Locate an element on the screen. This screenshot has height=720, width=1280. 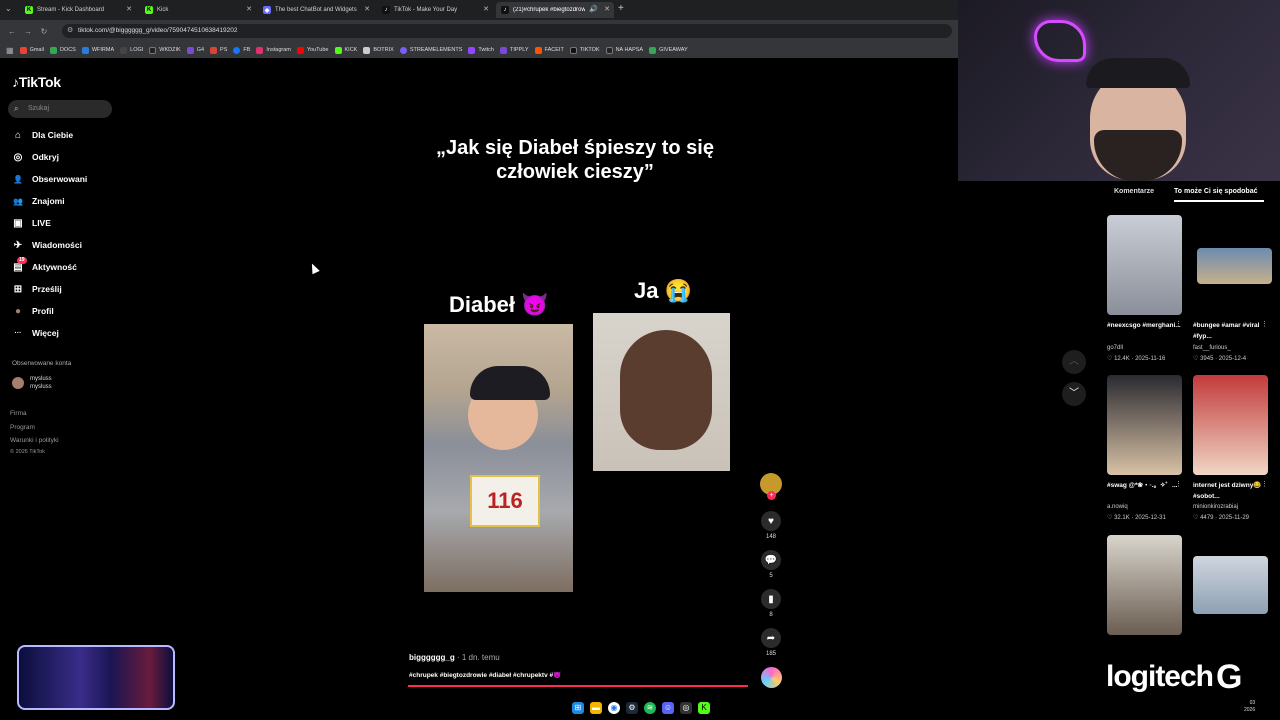
next-video-button: ﹀ is located at coordinates (1074, 394).